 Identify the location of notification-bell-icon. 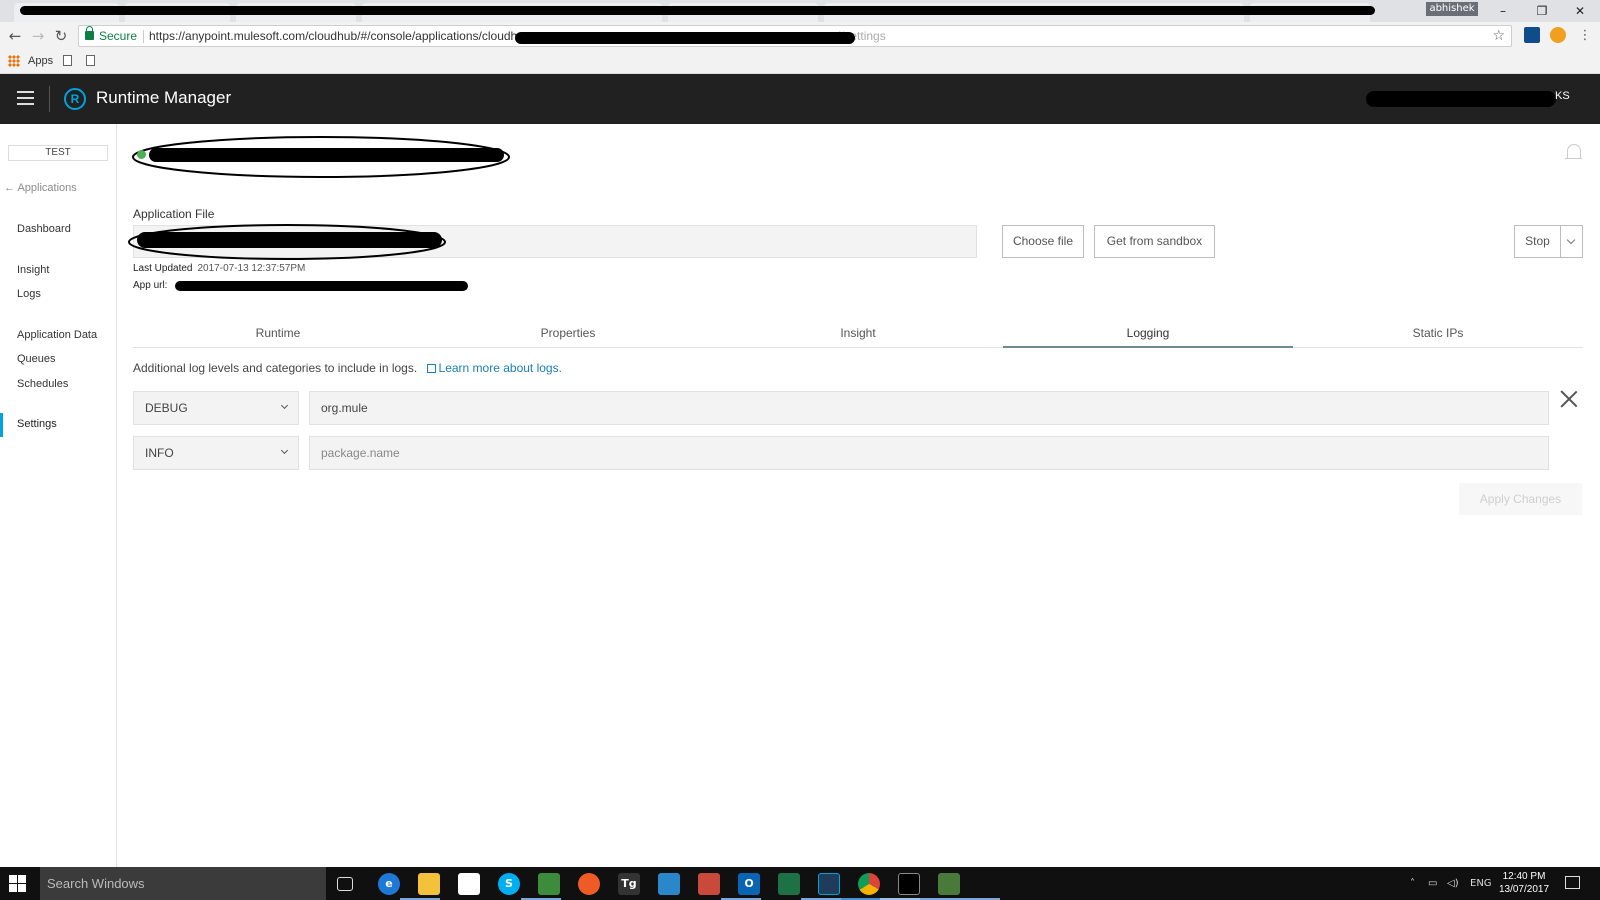
(1573, 151).